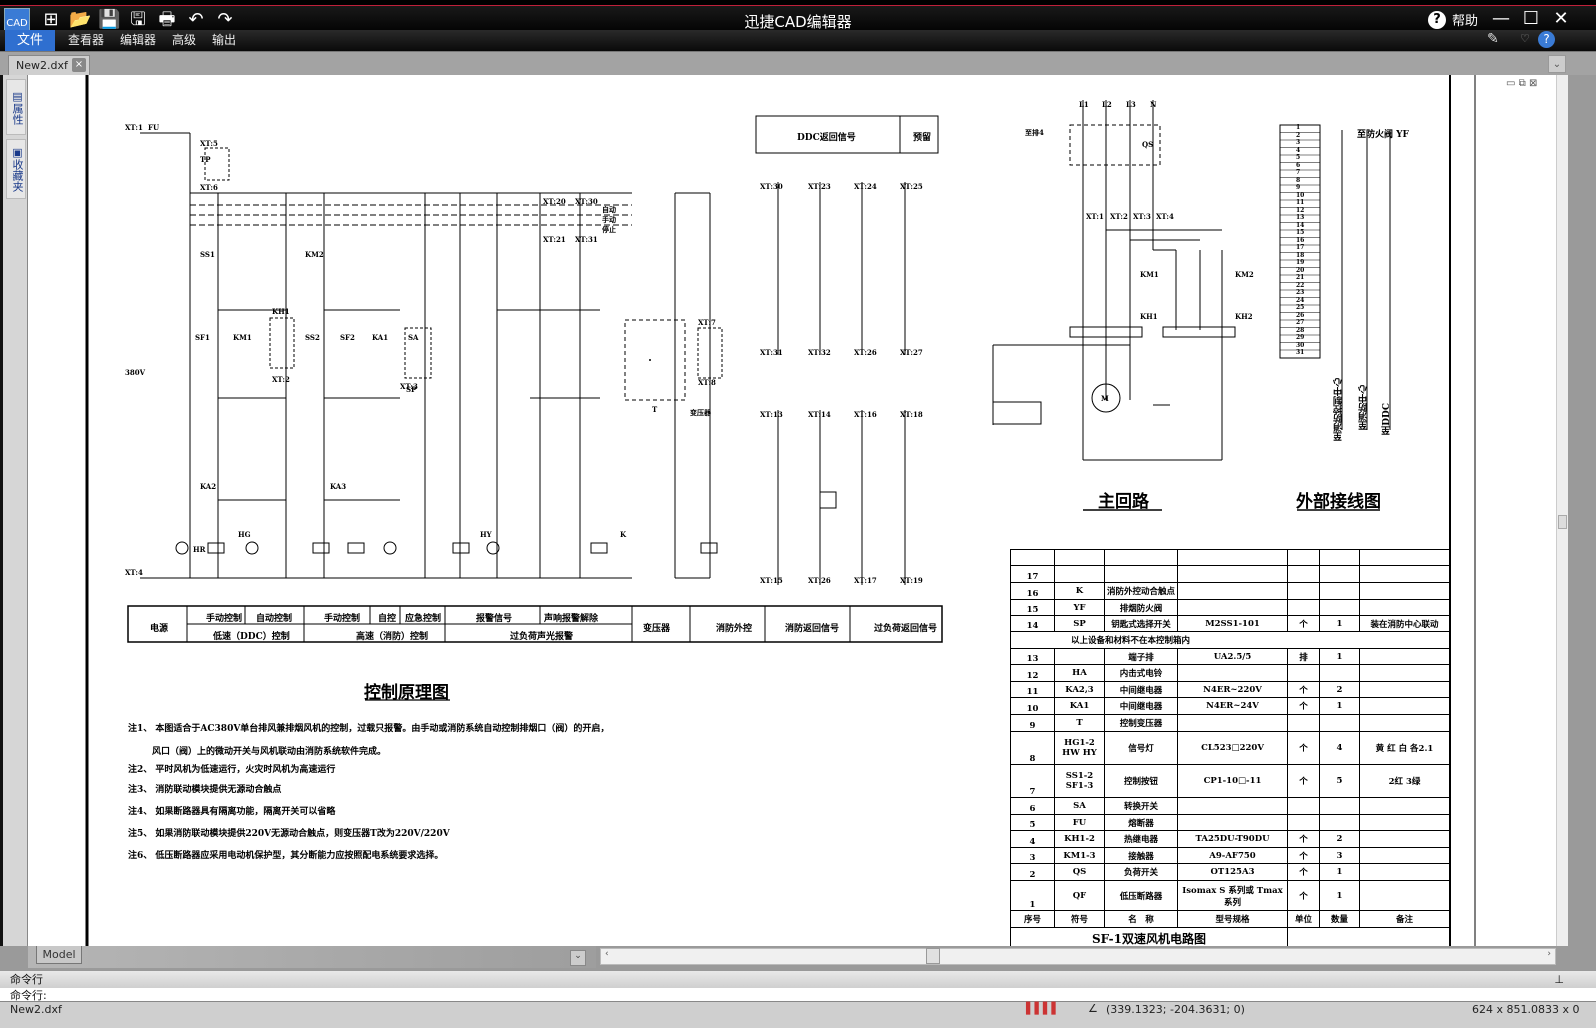 This screenshot has width=1596, height=1028. I want to click on terminal-number: 8, so click(1298, 180).